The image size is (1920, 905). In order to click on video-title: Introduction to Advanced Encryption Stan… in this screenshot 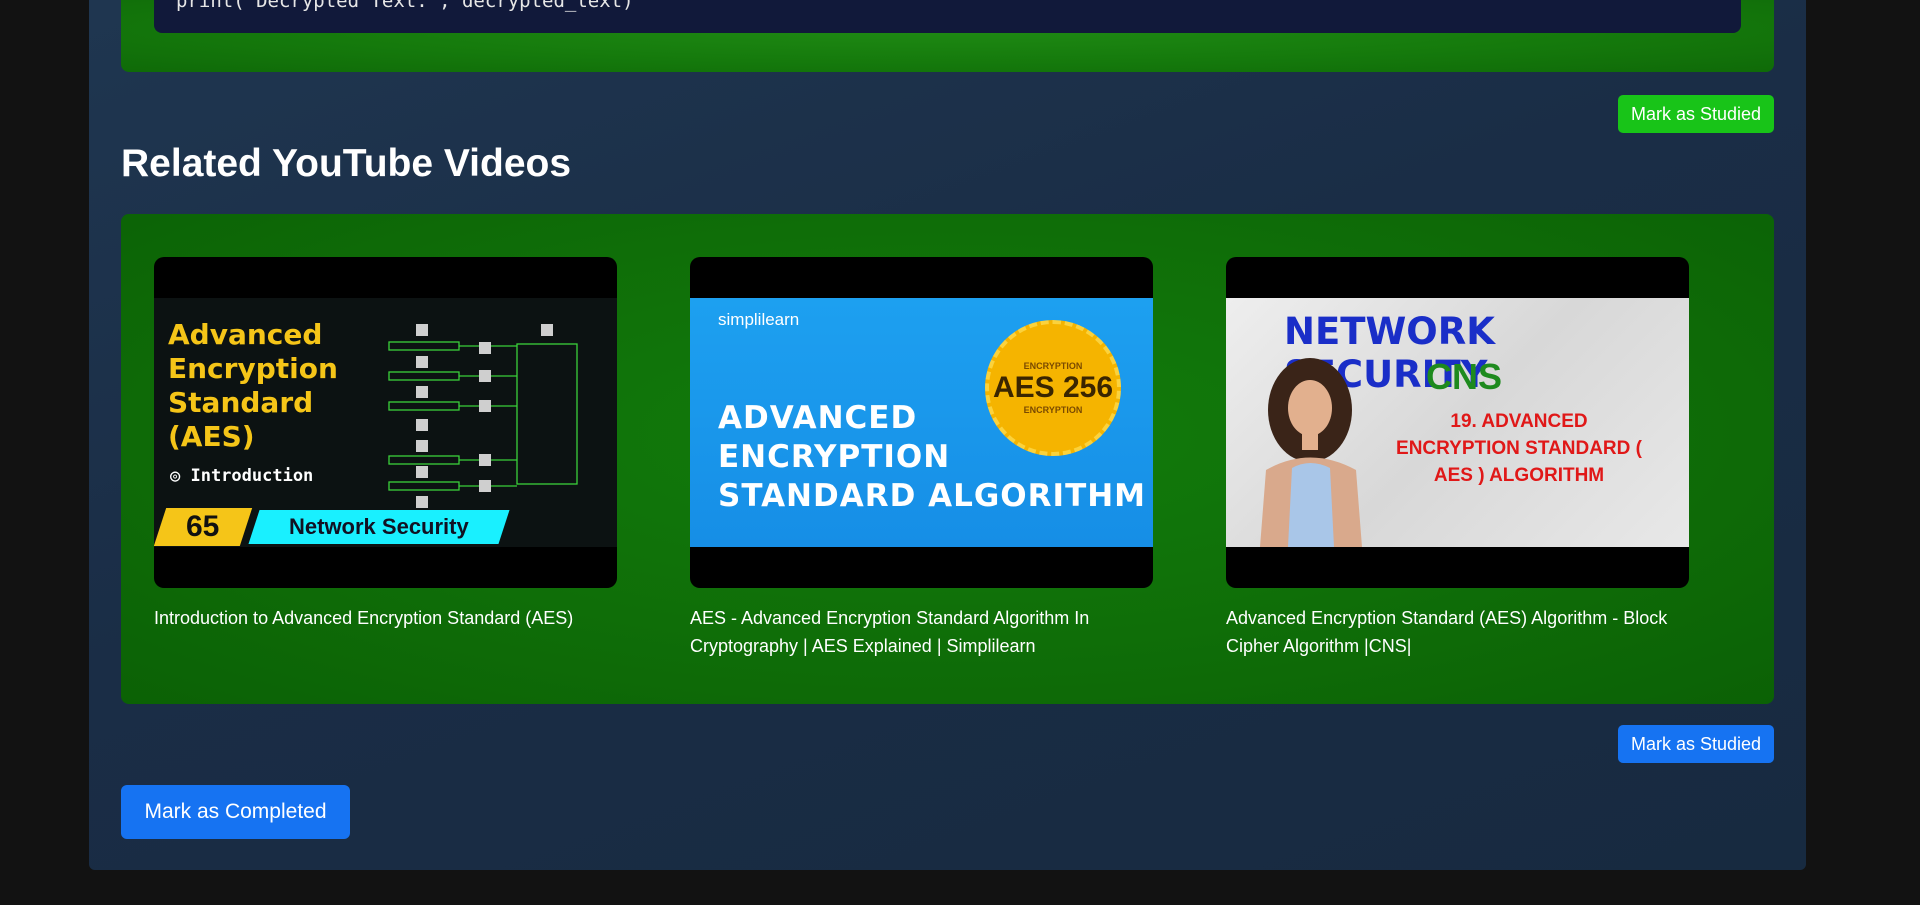, I will do `click(385, 618)`.